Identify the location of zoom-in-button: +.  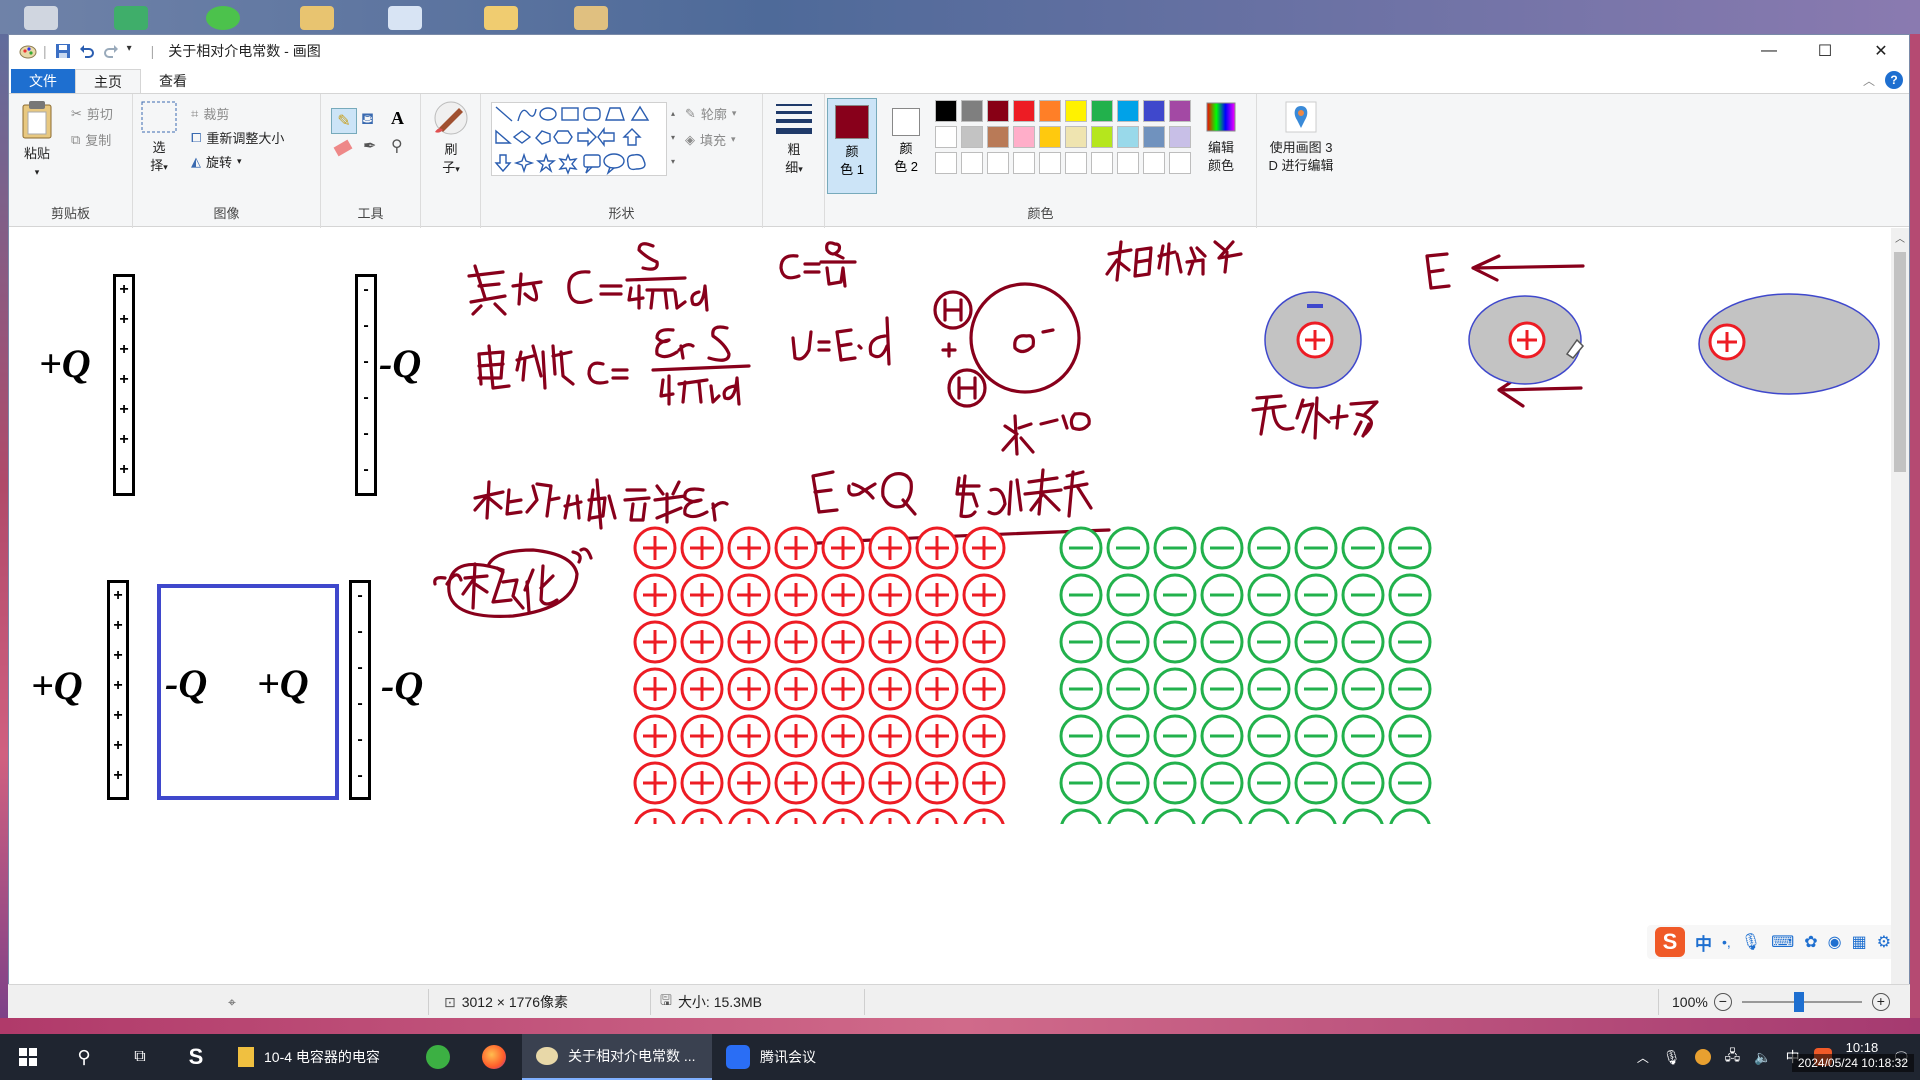
(1880, 1002).